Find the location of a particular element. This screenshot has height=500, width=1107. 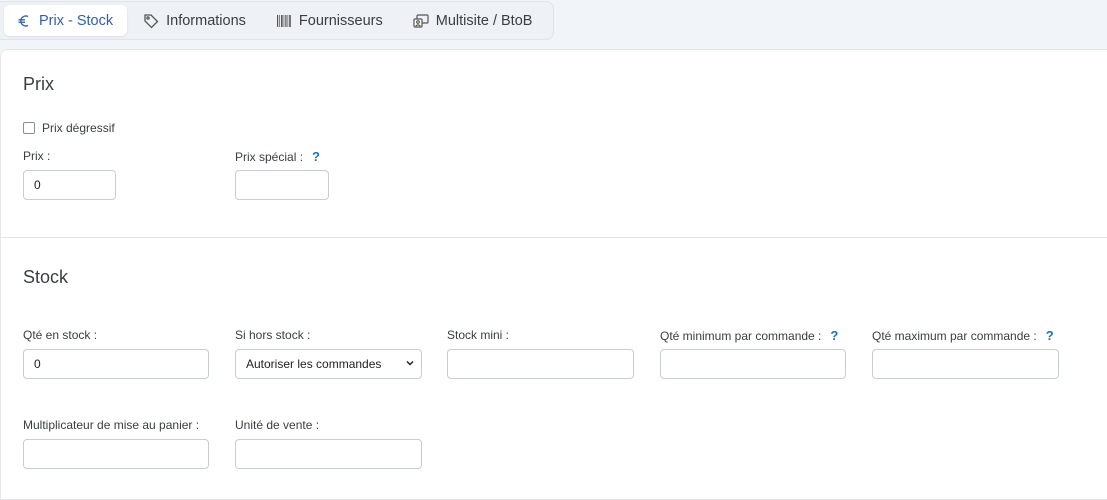

tab-informations: Informations is located at coordinates (195, 20).